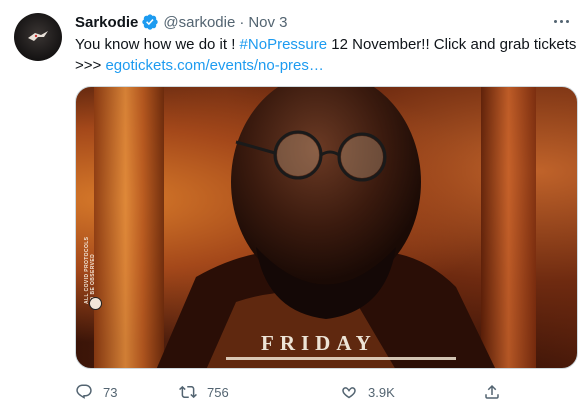 The height and width of the screenshot is (412, 588). What do you see at coordinates (150, 22) in the screenshot?
I see `verified-badge-icon` at bounding box center [150, 22].